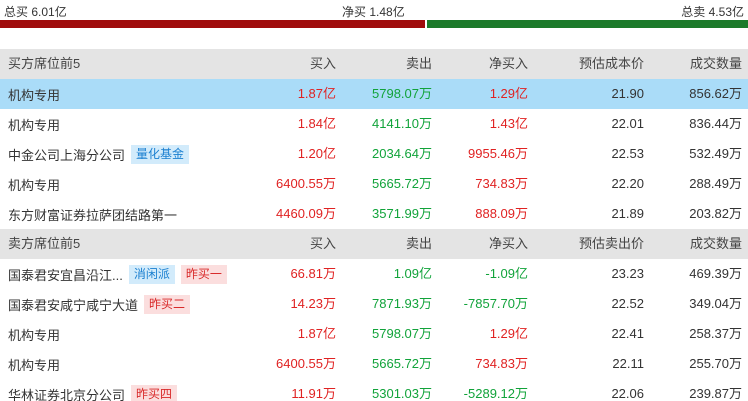 This screenshot has height=401, width=748. Describe the element at coordinates (715, 333) in the screenshot. I see `trade-volume: 258.37万` at that location.